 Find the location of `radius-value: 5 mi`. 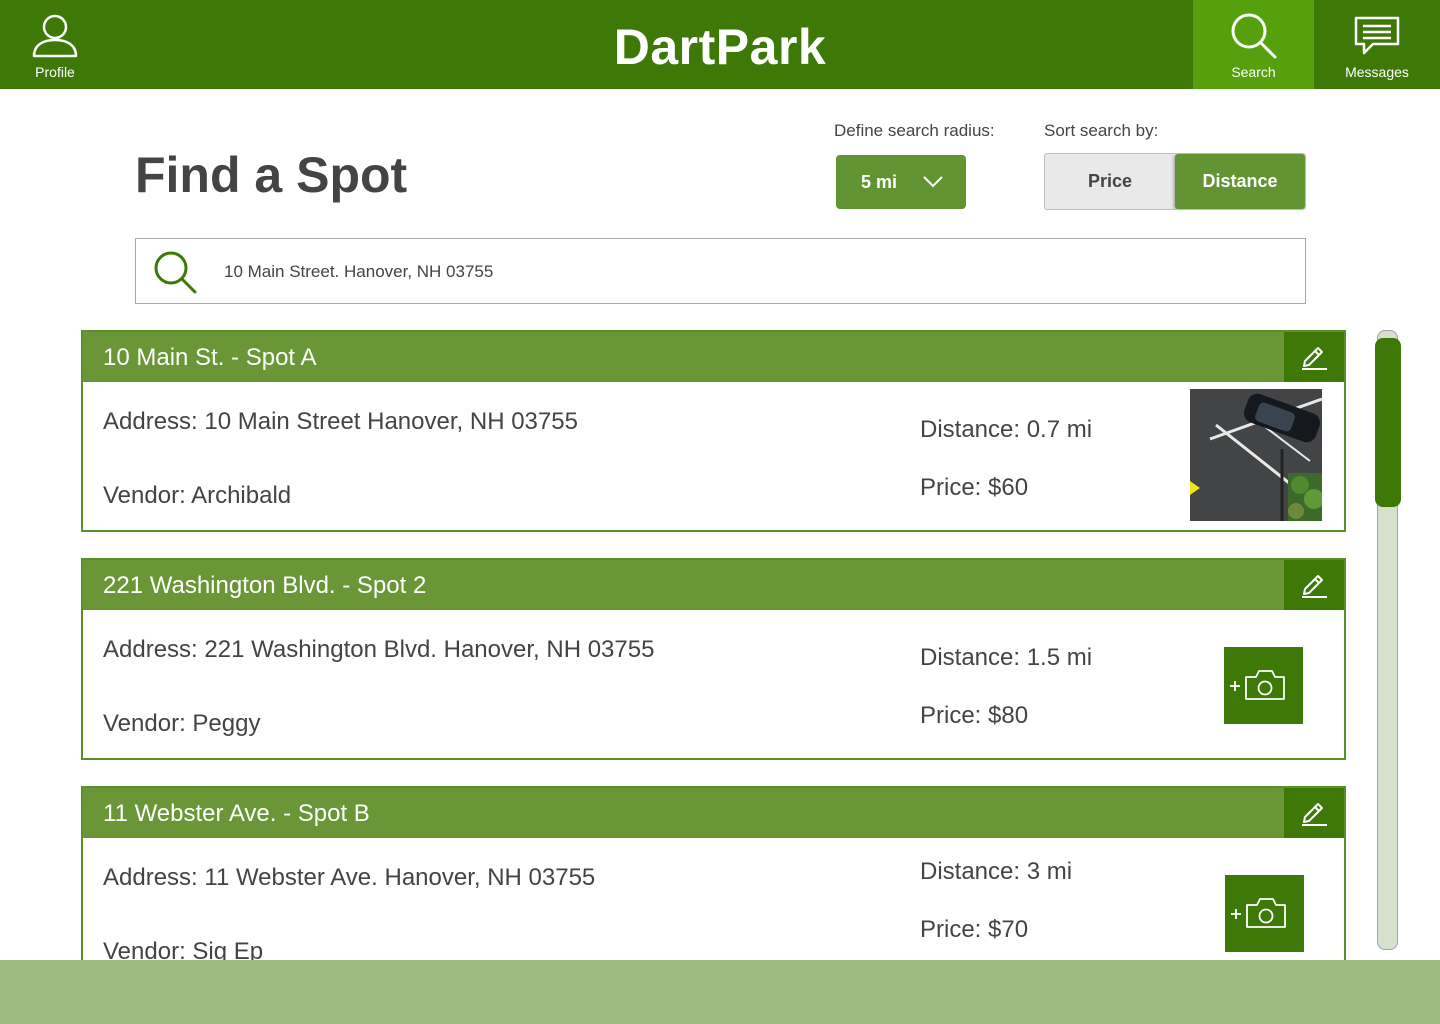

radius-value: 5 mi is located at coordinates (879, 181).